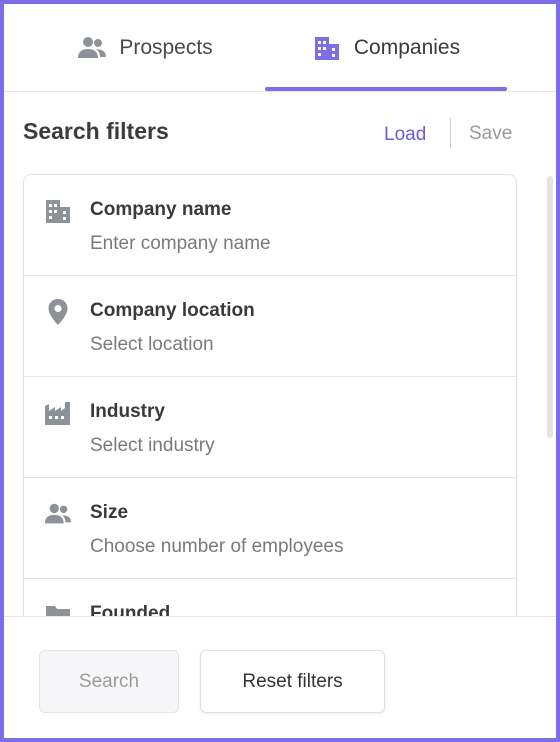 This screenshot has height=742, width=560. Describe the element at coordinates (270, 326) in the screenshot. I see `filter-company-location: Company location Select location` at that location.